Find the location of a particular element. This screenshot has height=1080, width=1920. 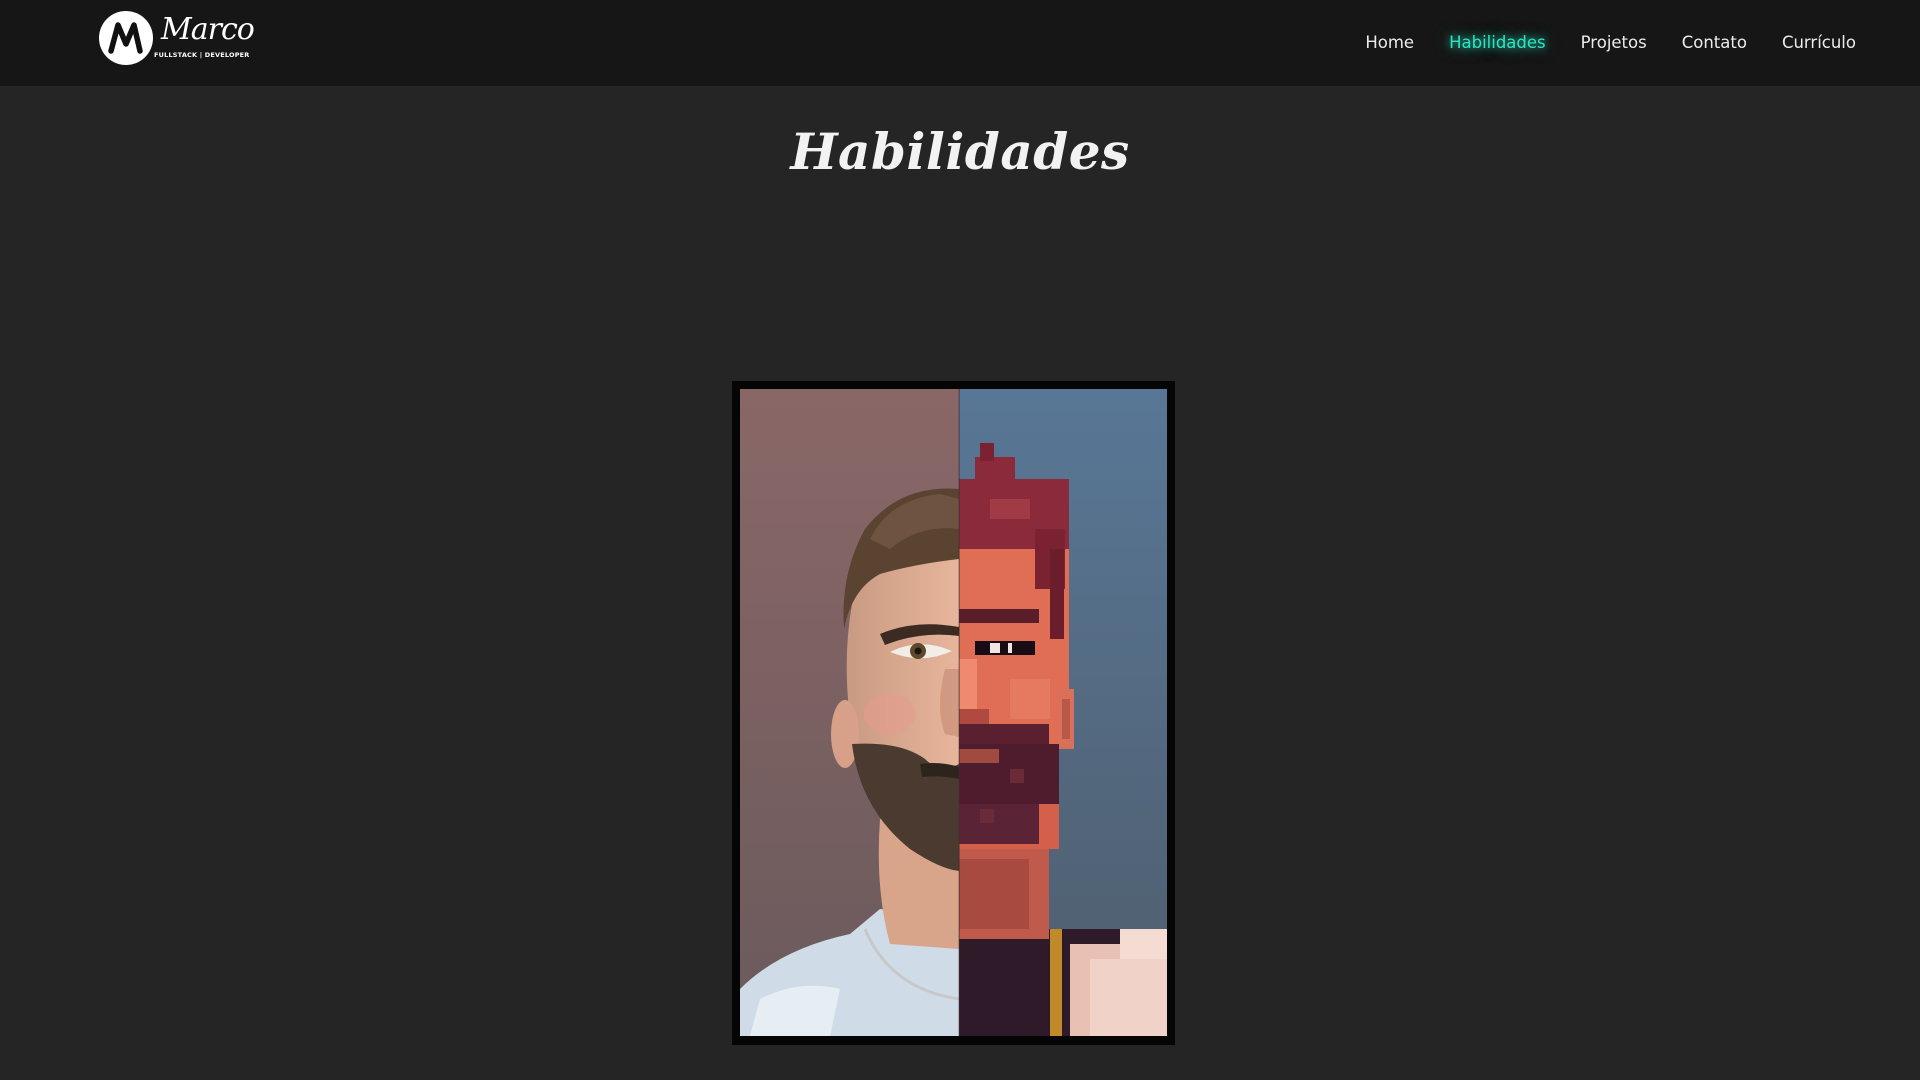

logo-tagline: FULLSTACK | DEVELOPER is located at coordinates (202, 55).